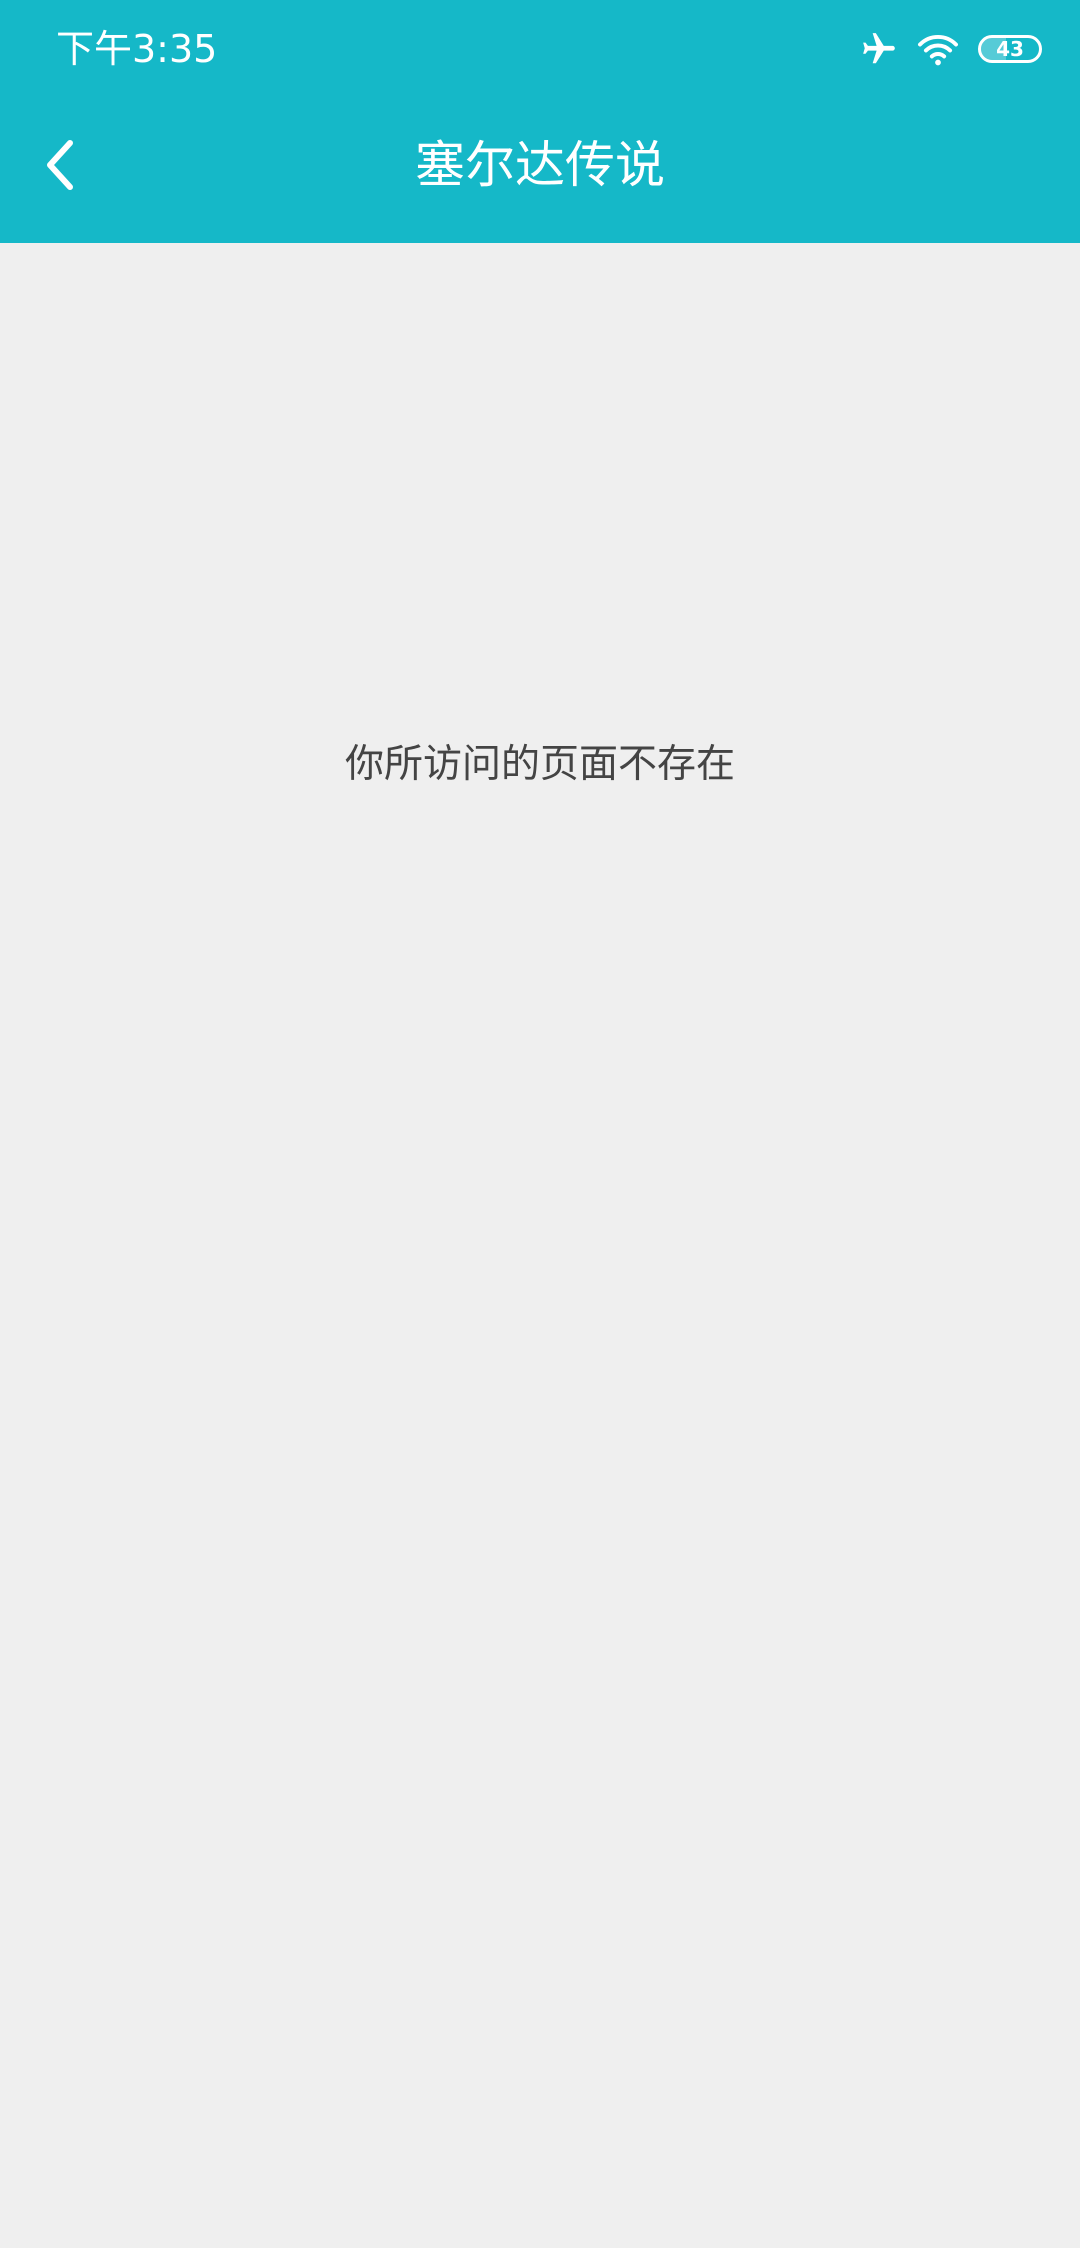 This screenshot has height=2248, width=1080. I want to click on battery-indicator: 43, so click(1010, 49).